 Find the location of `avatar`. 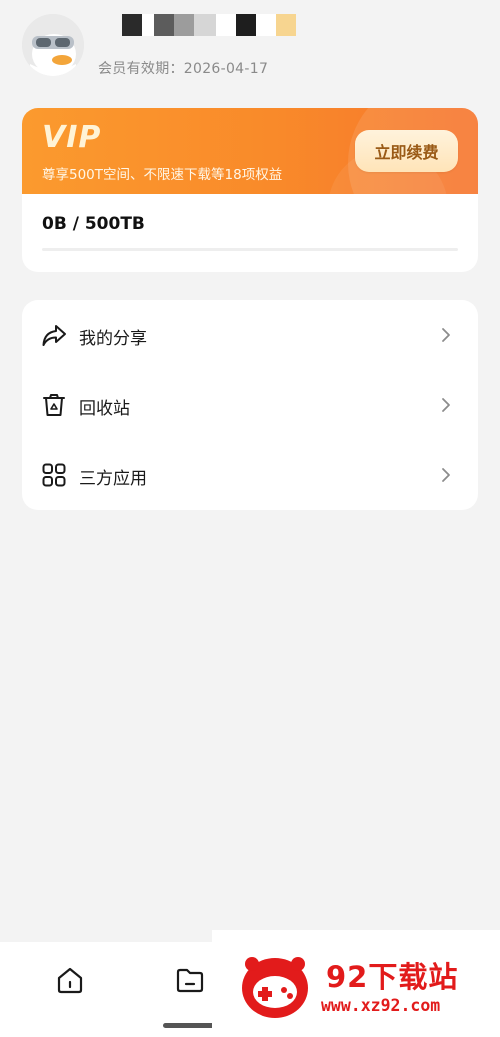

avatar is located at coordinates (53, 45).